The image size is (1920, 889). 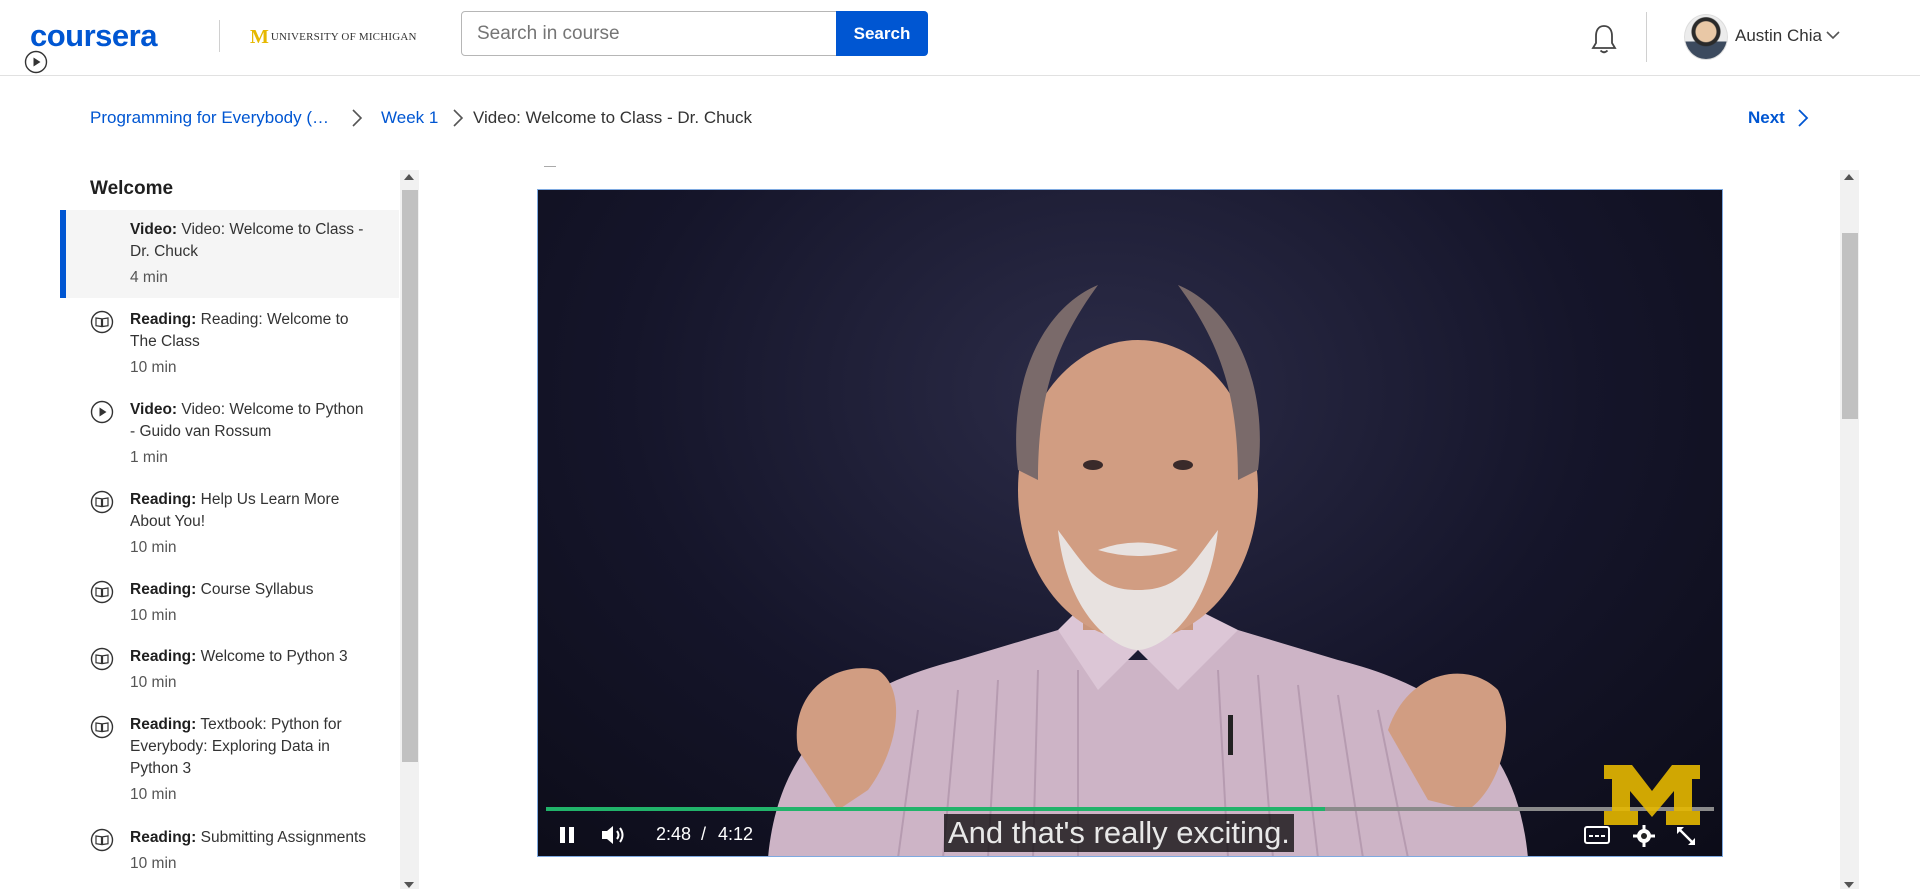 What do you see at coordinates (149, 277) in the screenshot?
I see `item-duration: 4 min` at bounding box center [149, 277].